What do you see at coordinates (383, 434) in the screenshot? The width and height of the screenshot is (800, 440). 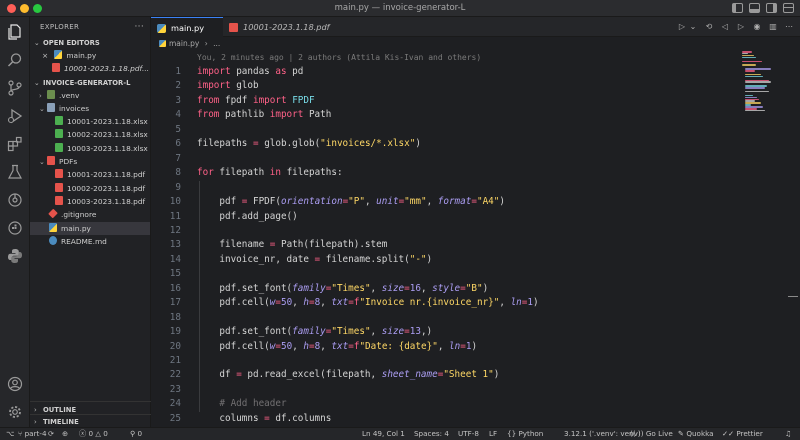 I see `cursor-position: Ln 49, Col 1` at bounding box center [383, 434].